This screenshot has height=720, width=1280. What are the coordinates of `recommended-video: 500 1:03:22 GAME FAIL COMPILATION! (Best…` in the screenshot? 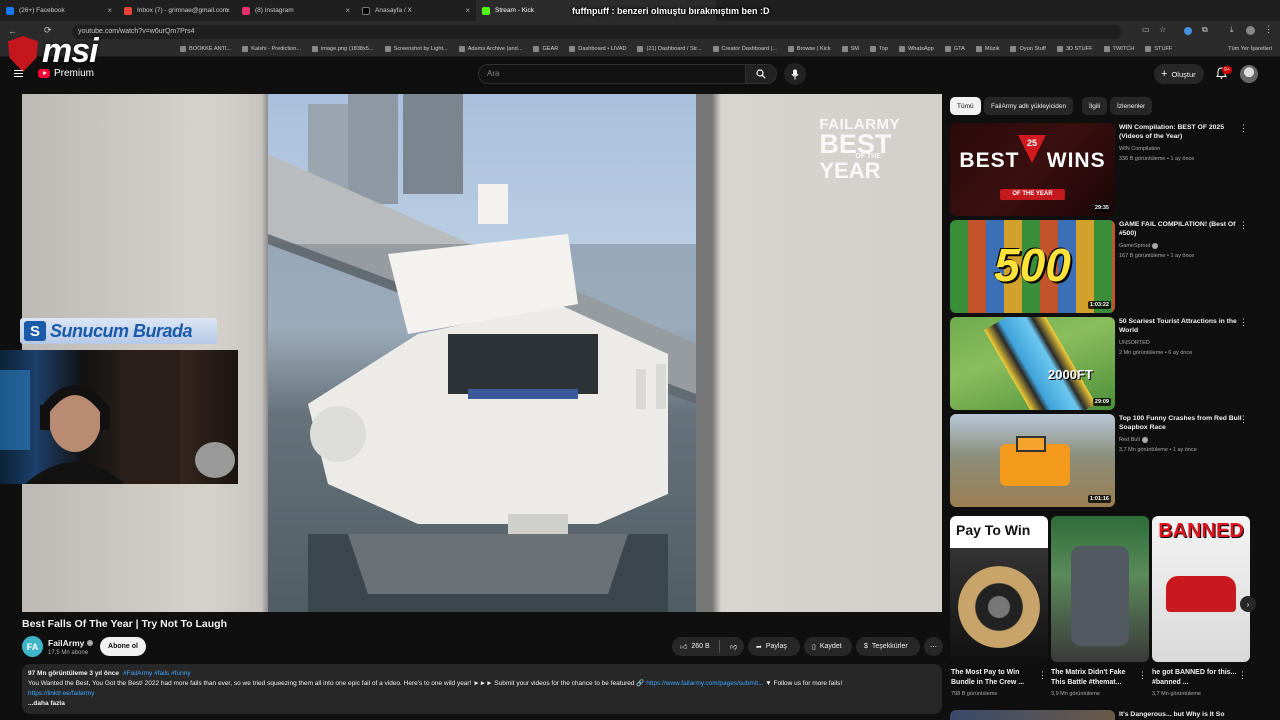 It's located at (1100, 266).